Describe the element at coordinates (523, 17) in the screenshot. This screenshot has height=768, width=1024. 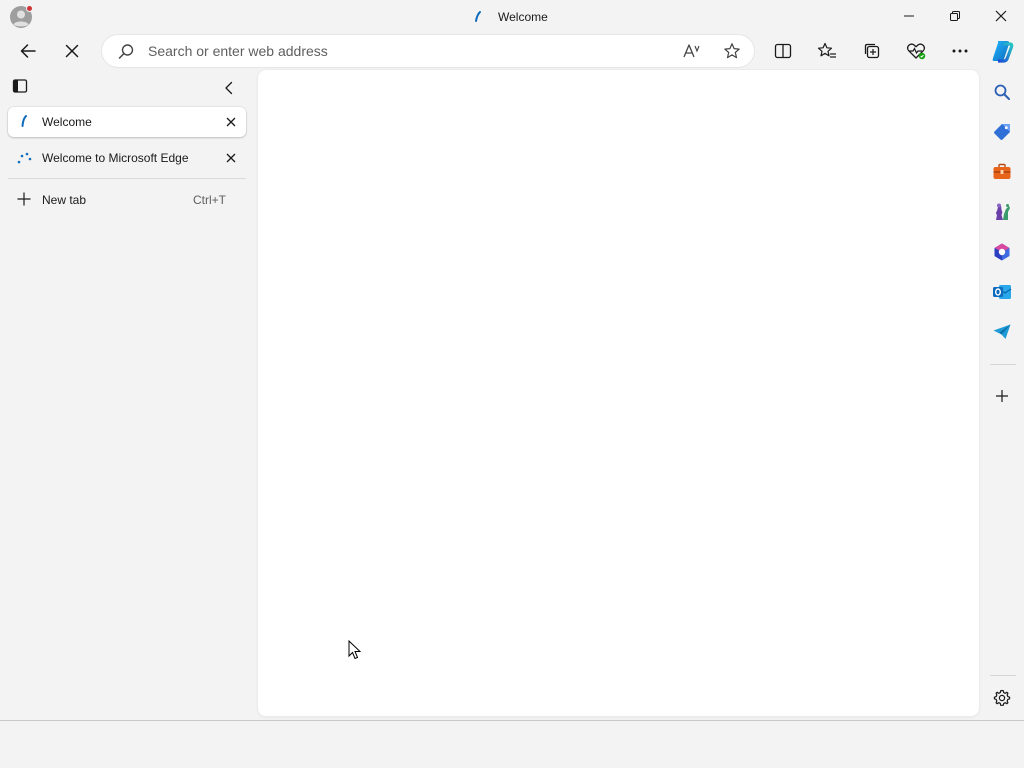
I see `window-title: Welcome` at that location.